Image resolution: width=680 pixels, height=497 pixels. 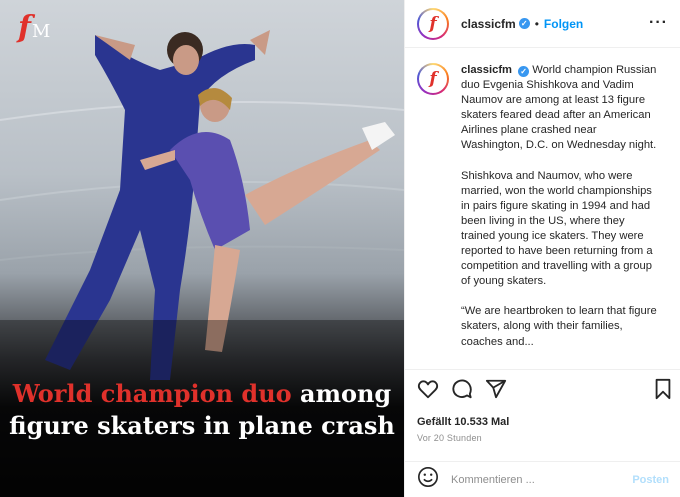 What do you see at coordinates (486, 70) in the screenshot?
I see `caption-username: classicfm` at bounding box center [486, 70].